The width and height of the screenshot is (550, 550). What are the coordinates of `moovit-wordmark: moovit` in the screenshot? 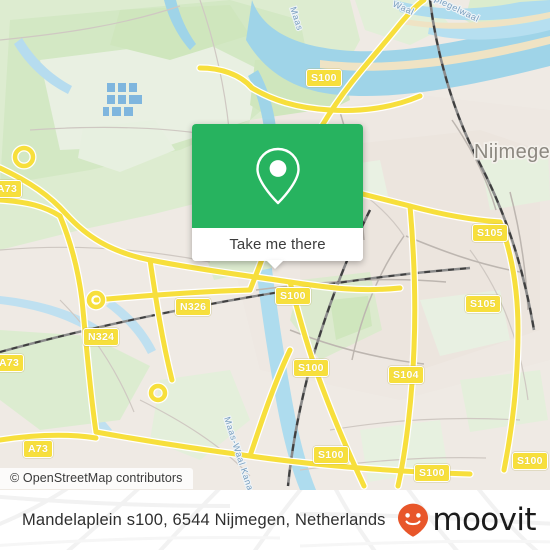 It's located at (484, 520).